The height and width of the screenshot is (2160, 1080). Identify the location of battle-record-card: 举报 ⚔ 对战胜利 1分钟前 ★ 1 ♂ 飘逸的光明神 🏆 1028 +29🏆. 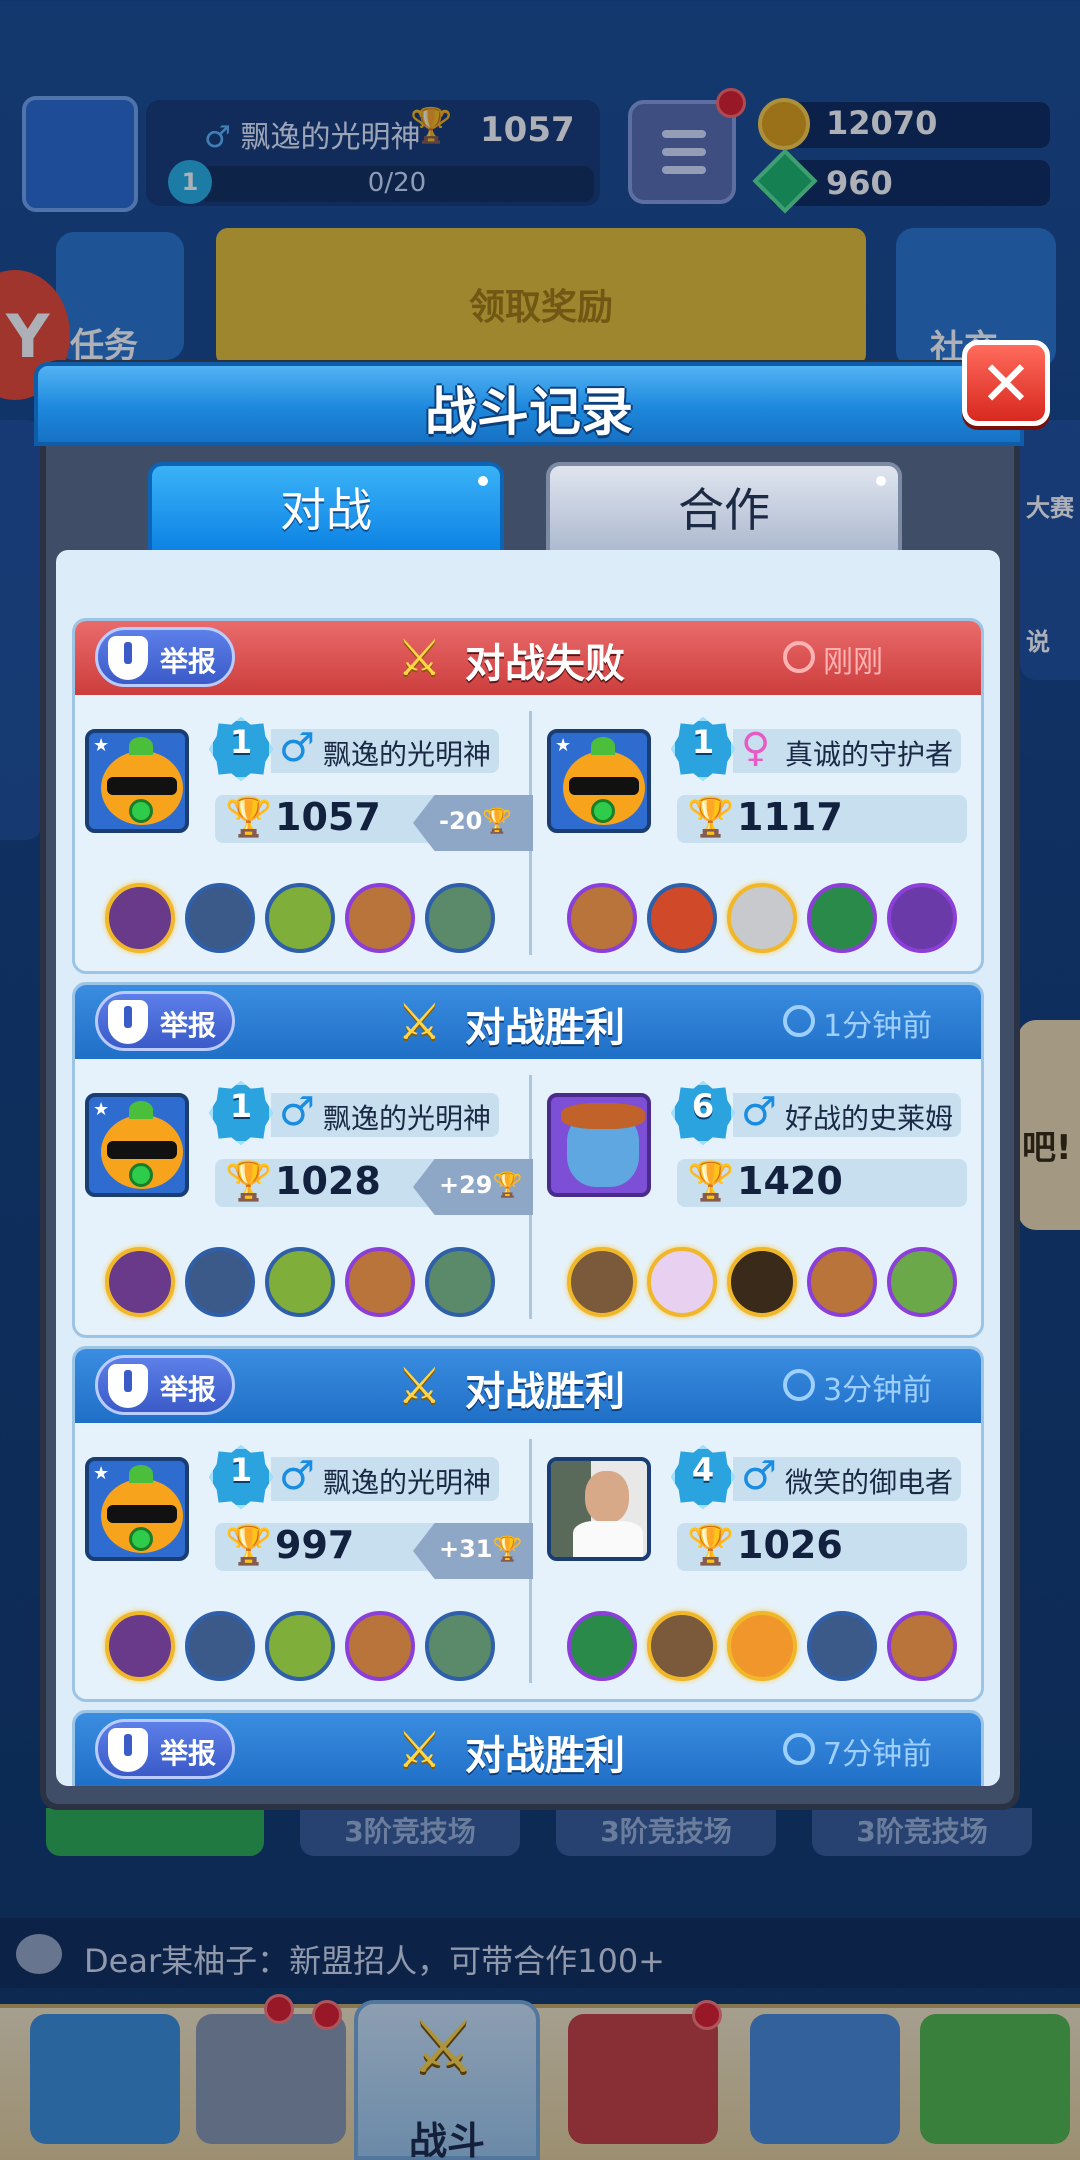
(528, 1160).